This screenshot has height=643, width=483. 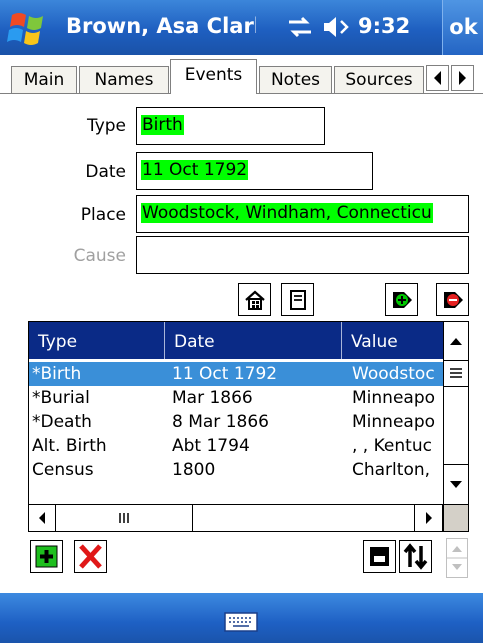 I want to click on spinner-icon, so click(x=457, y=558).